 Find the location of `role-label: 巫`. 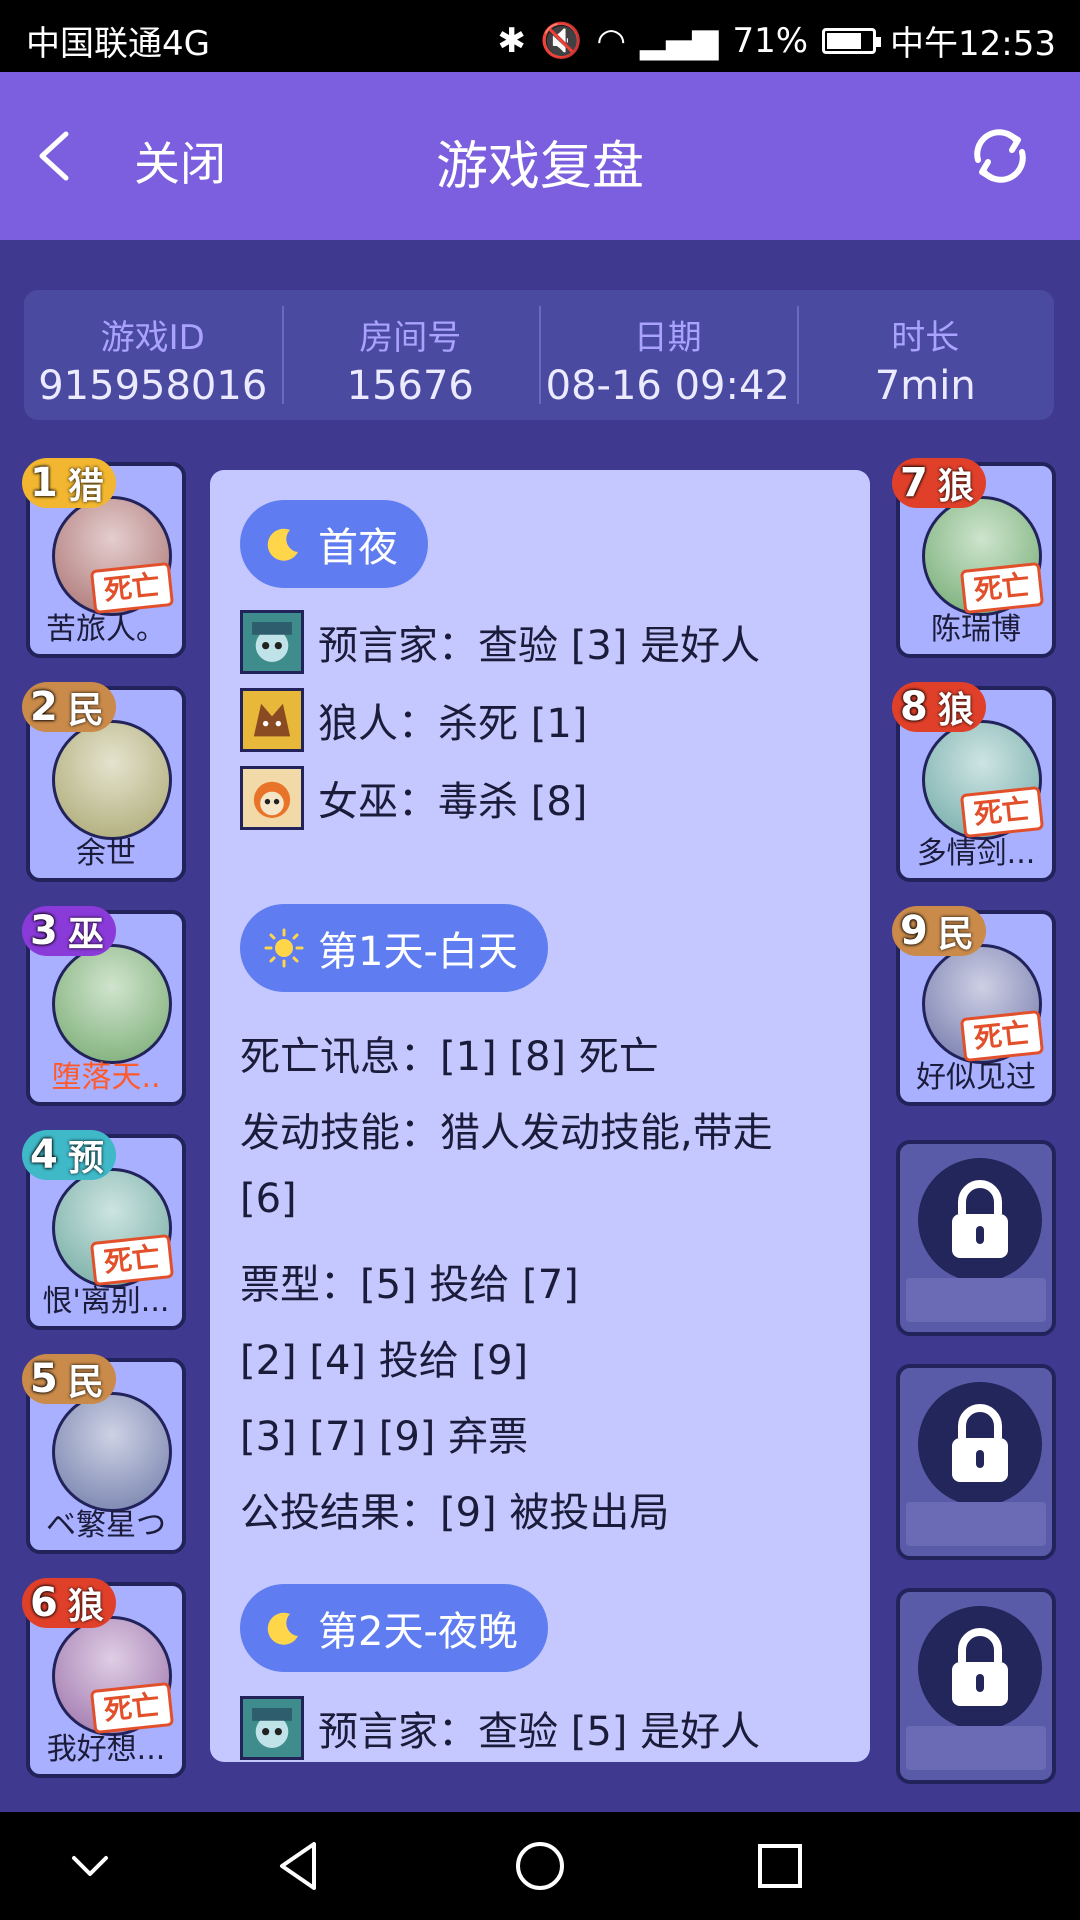

role-label: 巫 is located at coordinates (85, 934).